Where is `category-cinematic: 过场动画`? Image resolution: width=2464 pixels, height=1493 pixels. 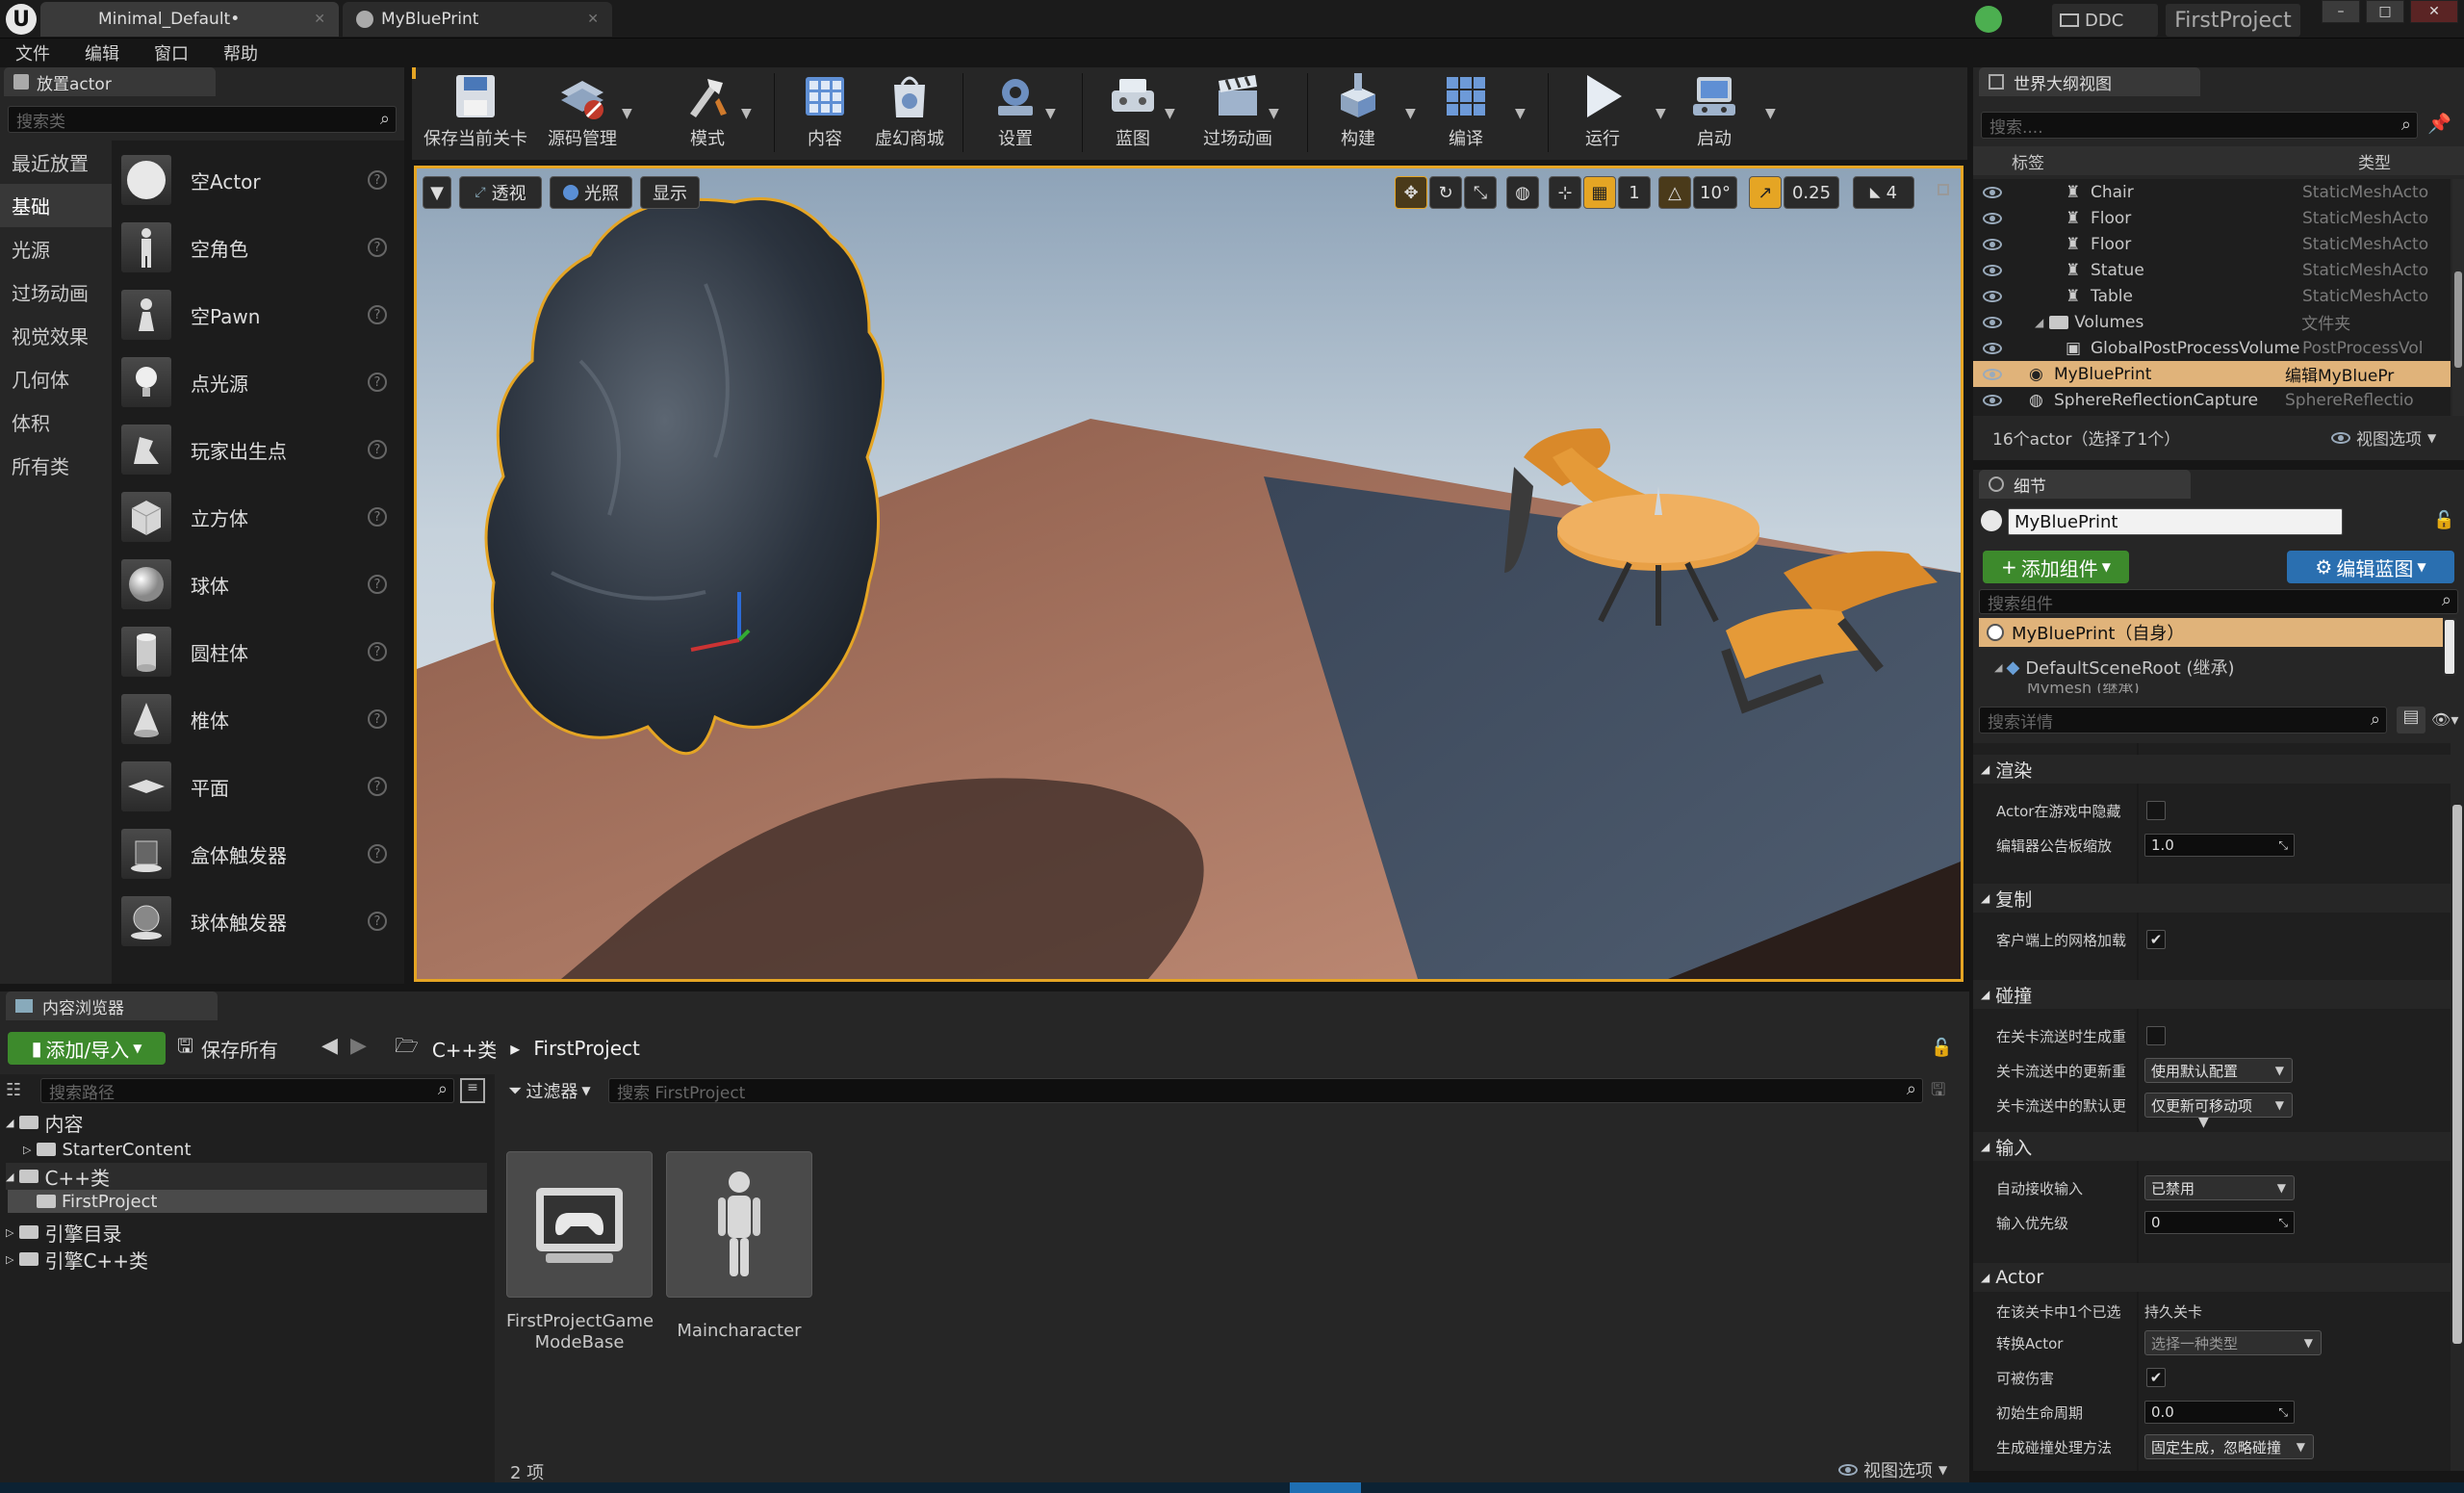
category-cinematic: 过场动画 is located at coordinates (56, 292).